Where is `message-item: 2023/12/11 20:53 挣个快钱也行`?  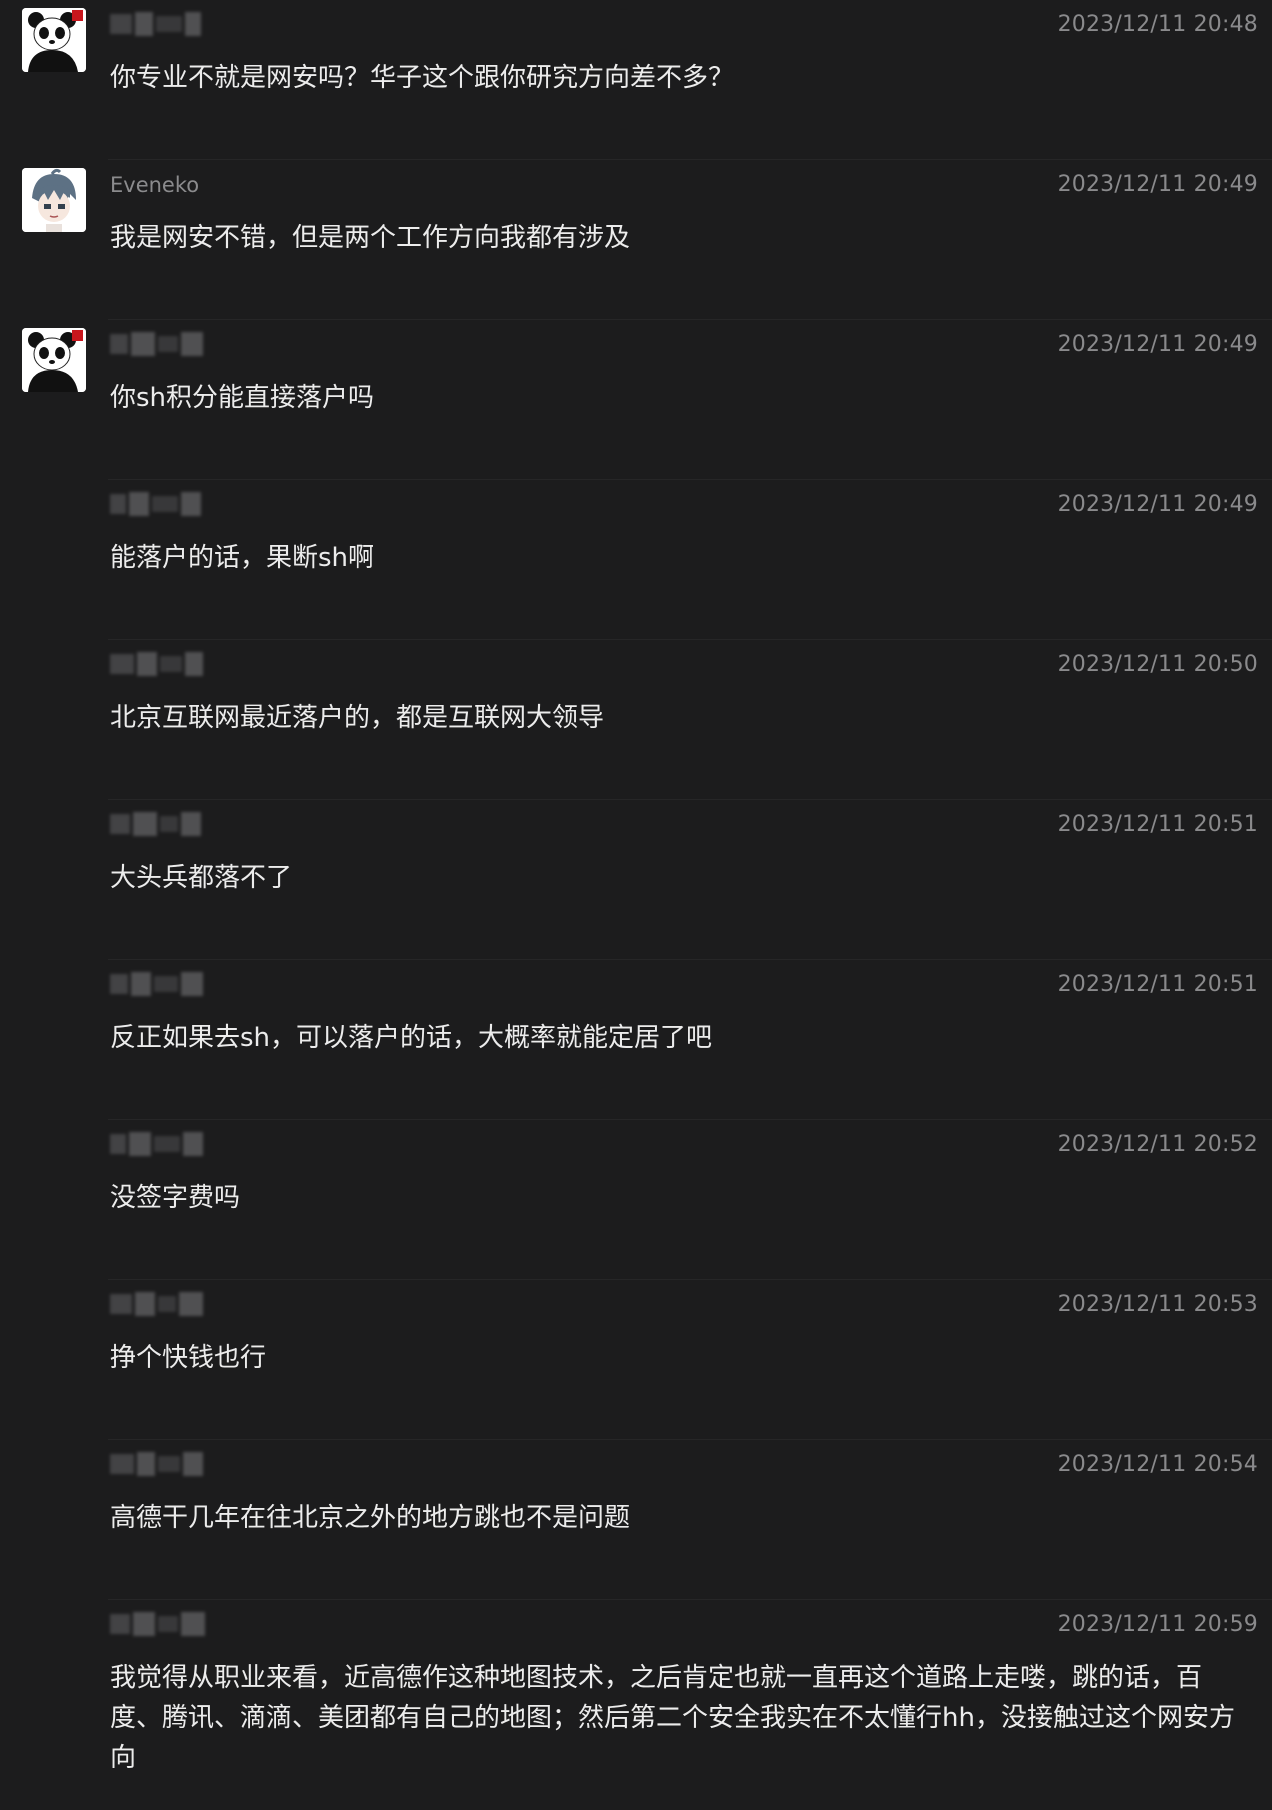
message-item: 2023/12/11 20:53 挣个快钱也行 is located at coordinates (636, 1360).